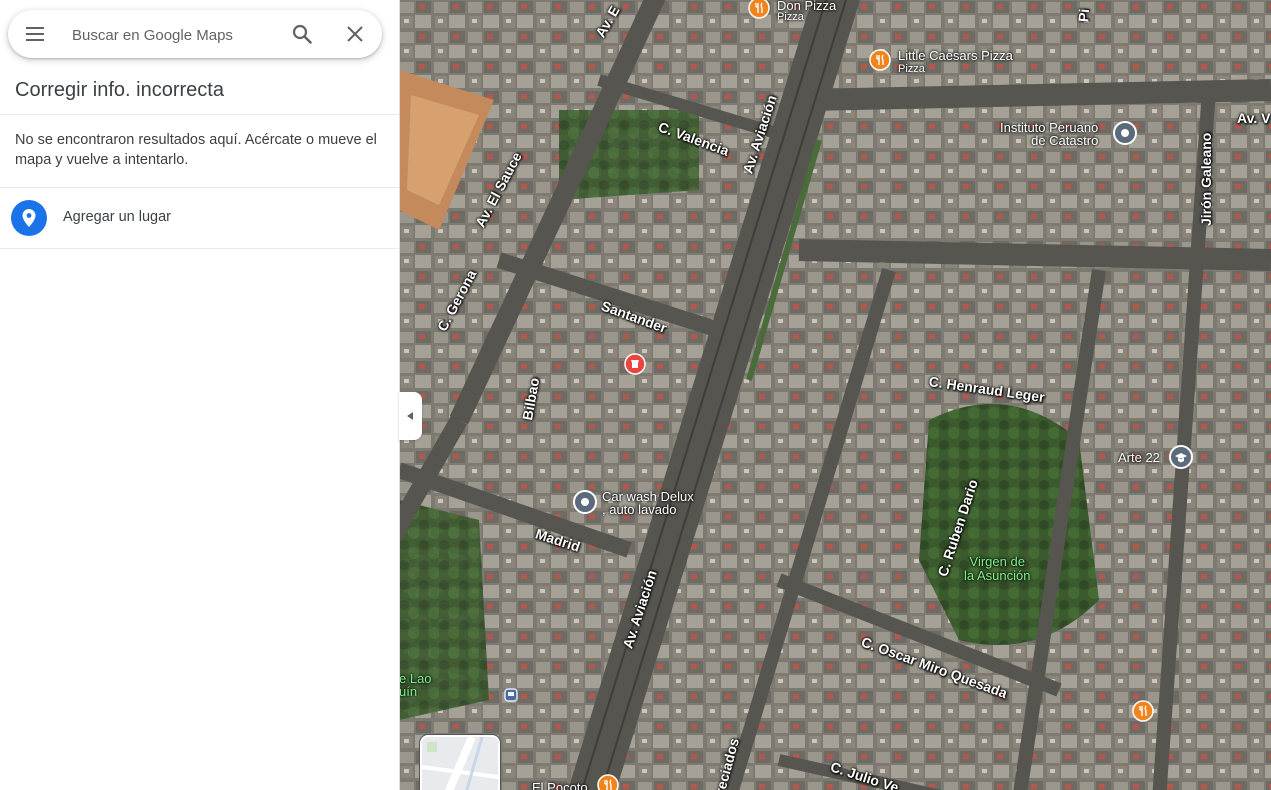  I want to click on caret-left-icon, so click(410, 416).